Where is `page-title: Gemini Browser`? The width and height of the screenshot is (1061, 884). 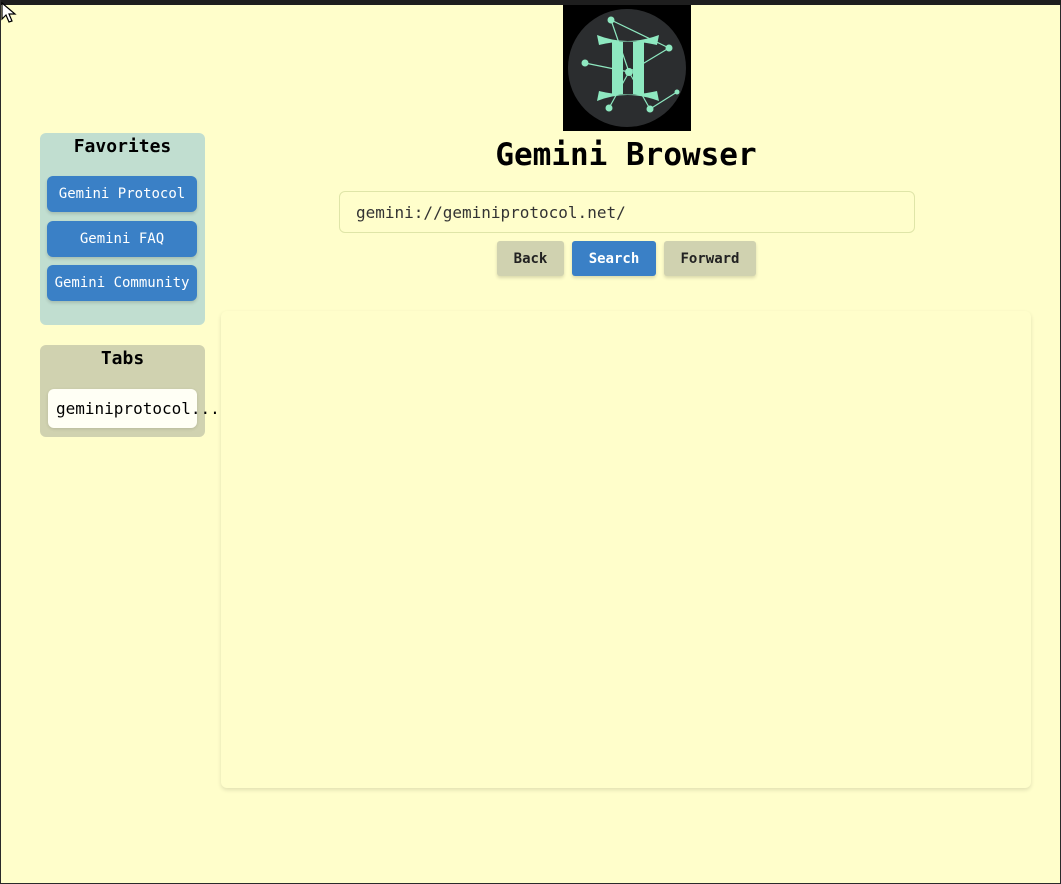
page-title: Gemini Browser is located at coordinates (626, 155).